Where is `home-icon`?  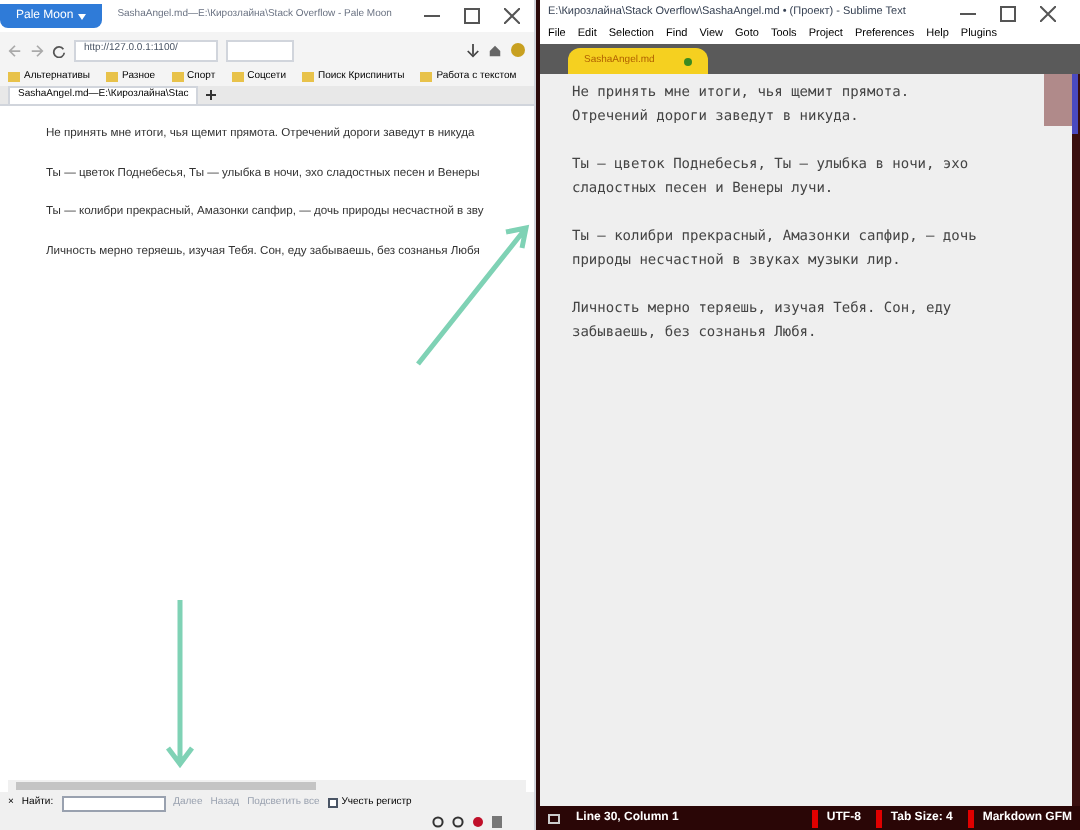 home-icon is located at coordinates (495, 50).